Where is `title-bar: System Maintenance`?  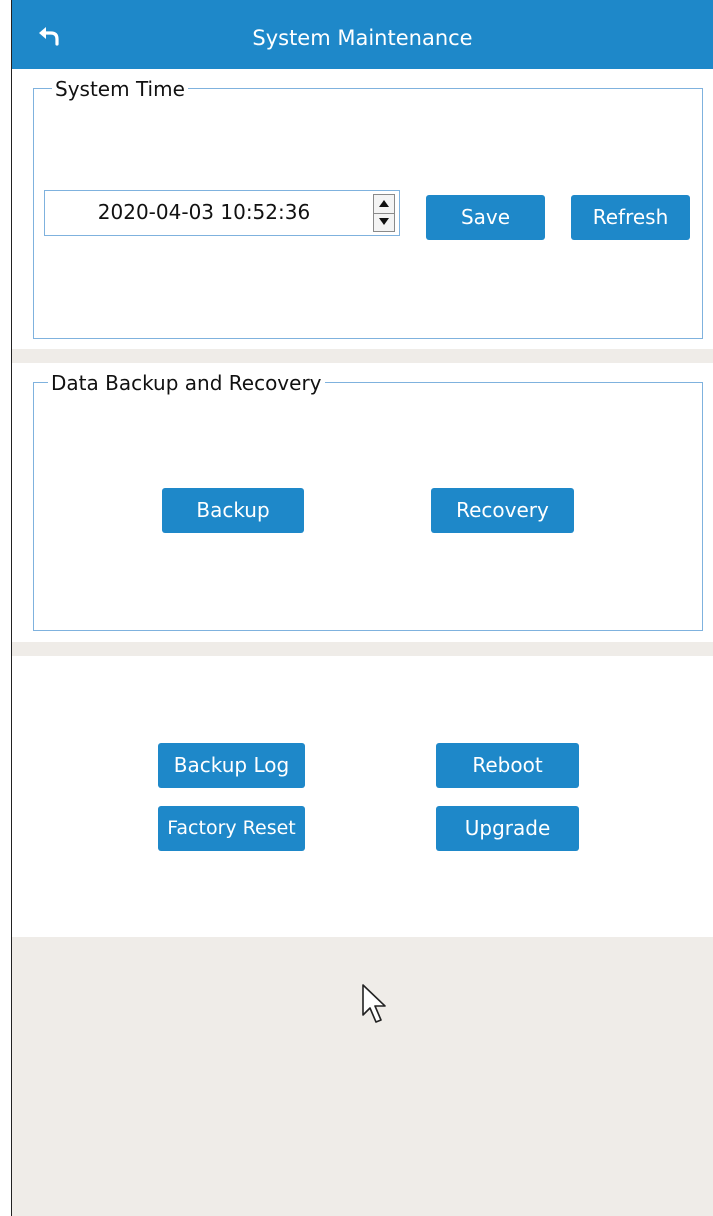 title-bar: System Maintenance is located at coordinates (362, 34).